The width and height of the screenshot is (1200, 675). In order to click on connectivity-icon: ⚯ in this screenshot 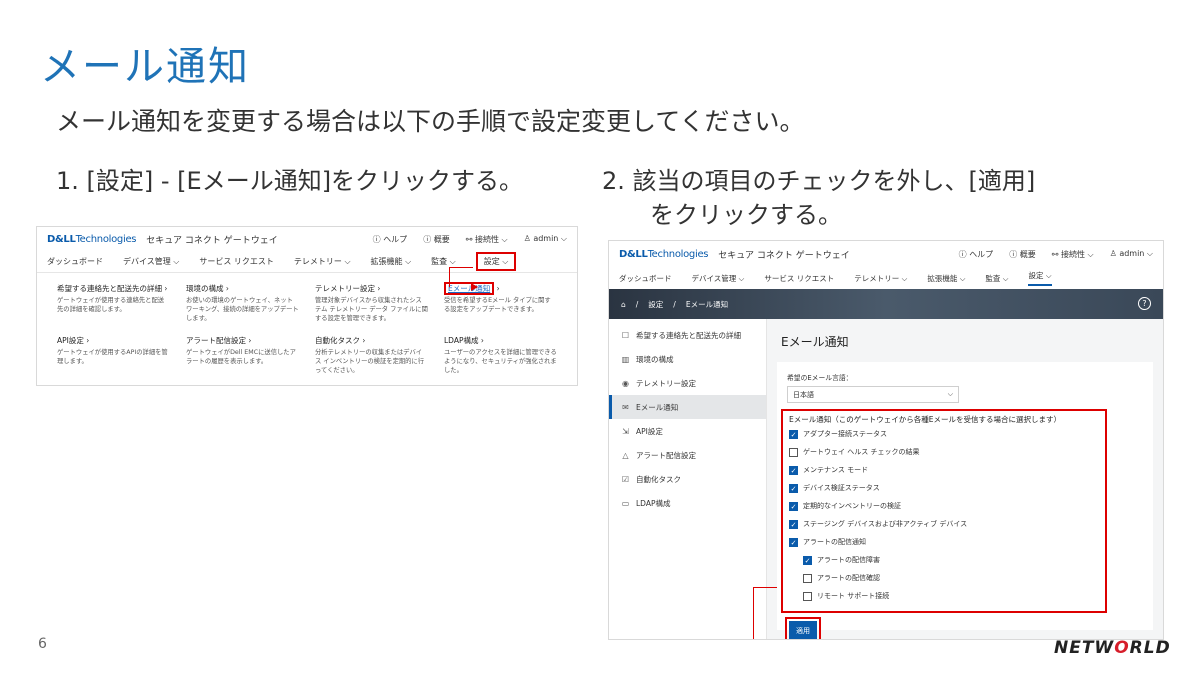, I will do `click(1056, 254)`.